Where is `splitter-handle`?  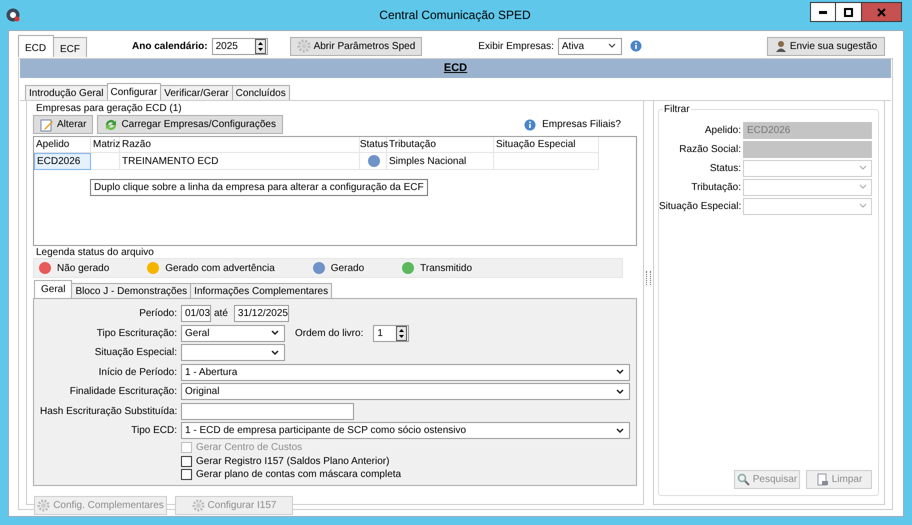
splitter-handle is located at coordinates (648, 278).